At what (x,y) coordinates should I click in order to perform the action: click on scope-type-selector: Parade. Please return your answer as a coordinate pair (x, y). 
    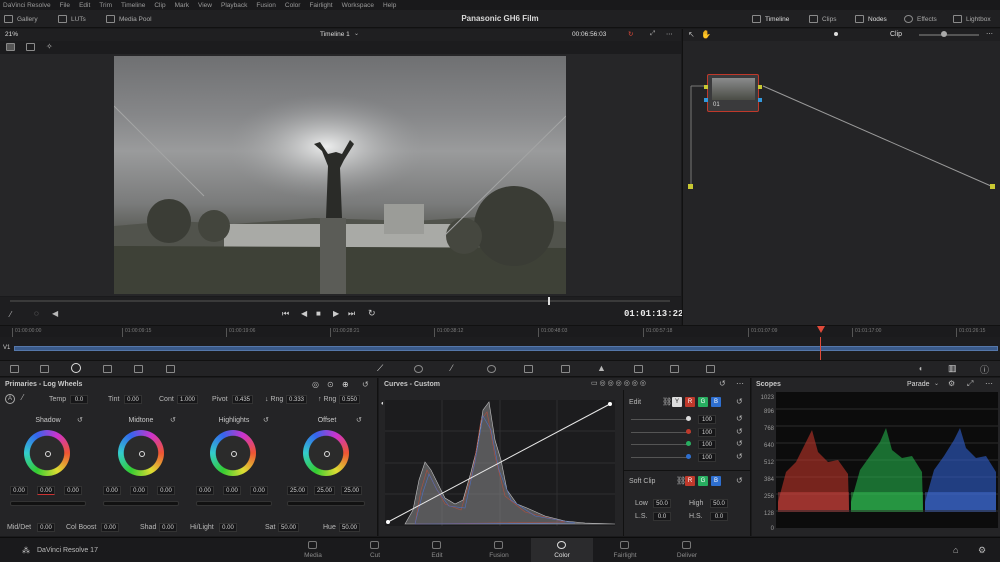
    Looking at the image, I should click on (918, 384).